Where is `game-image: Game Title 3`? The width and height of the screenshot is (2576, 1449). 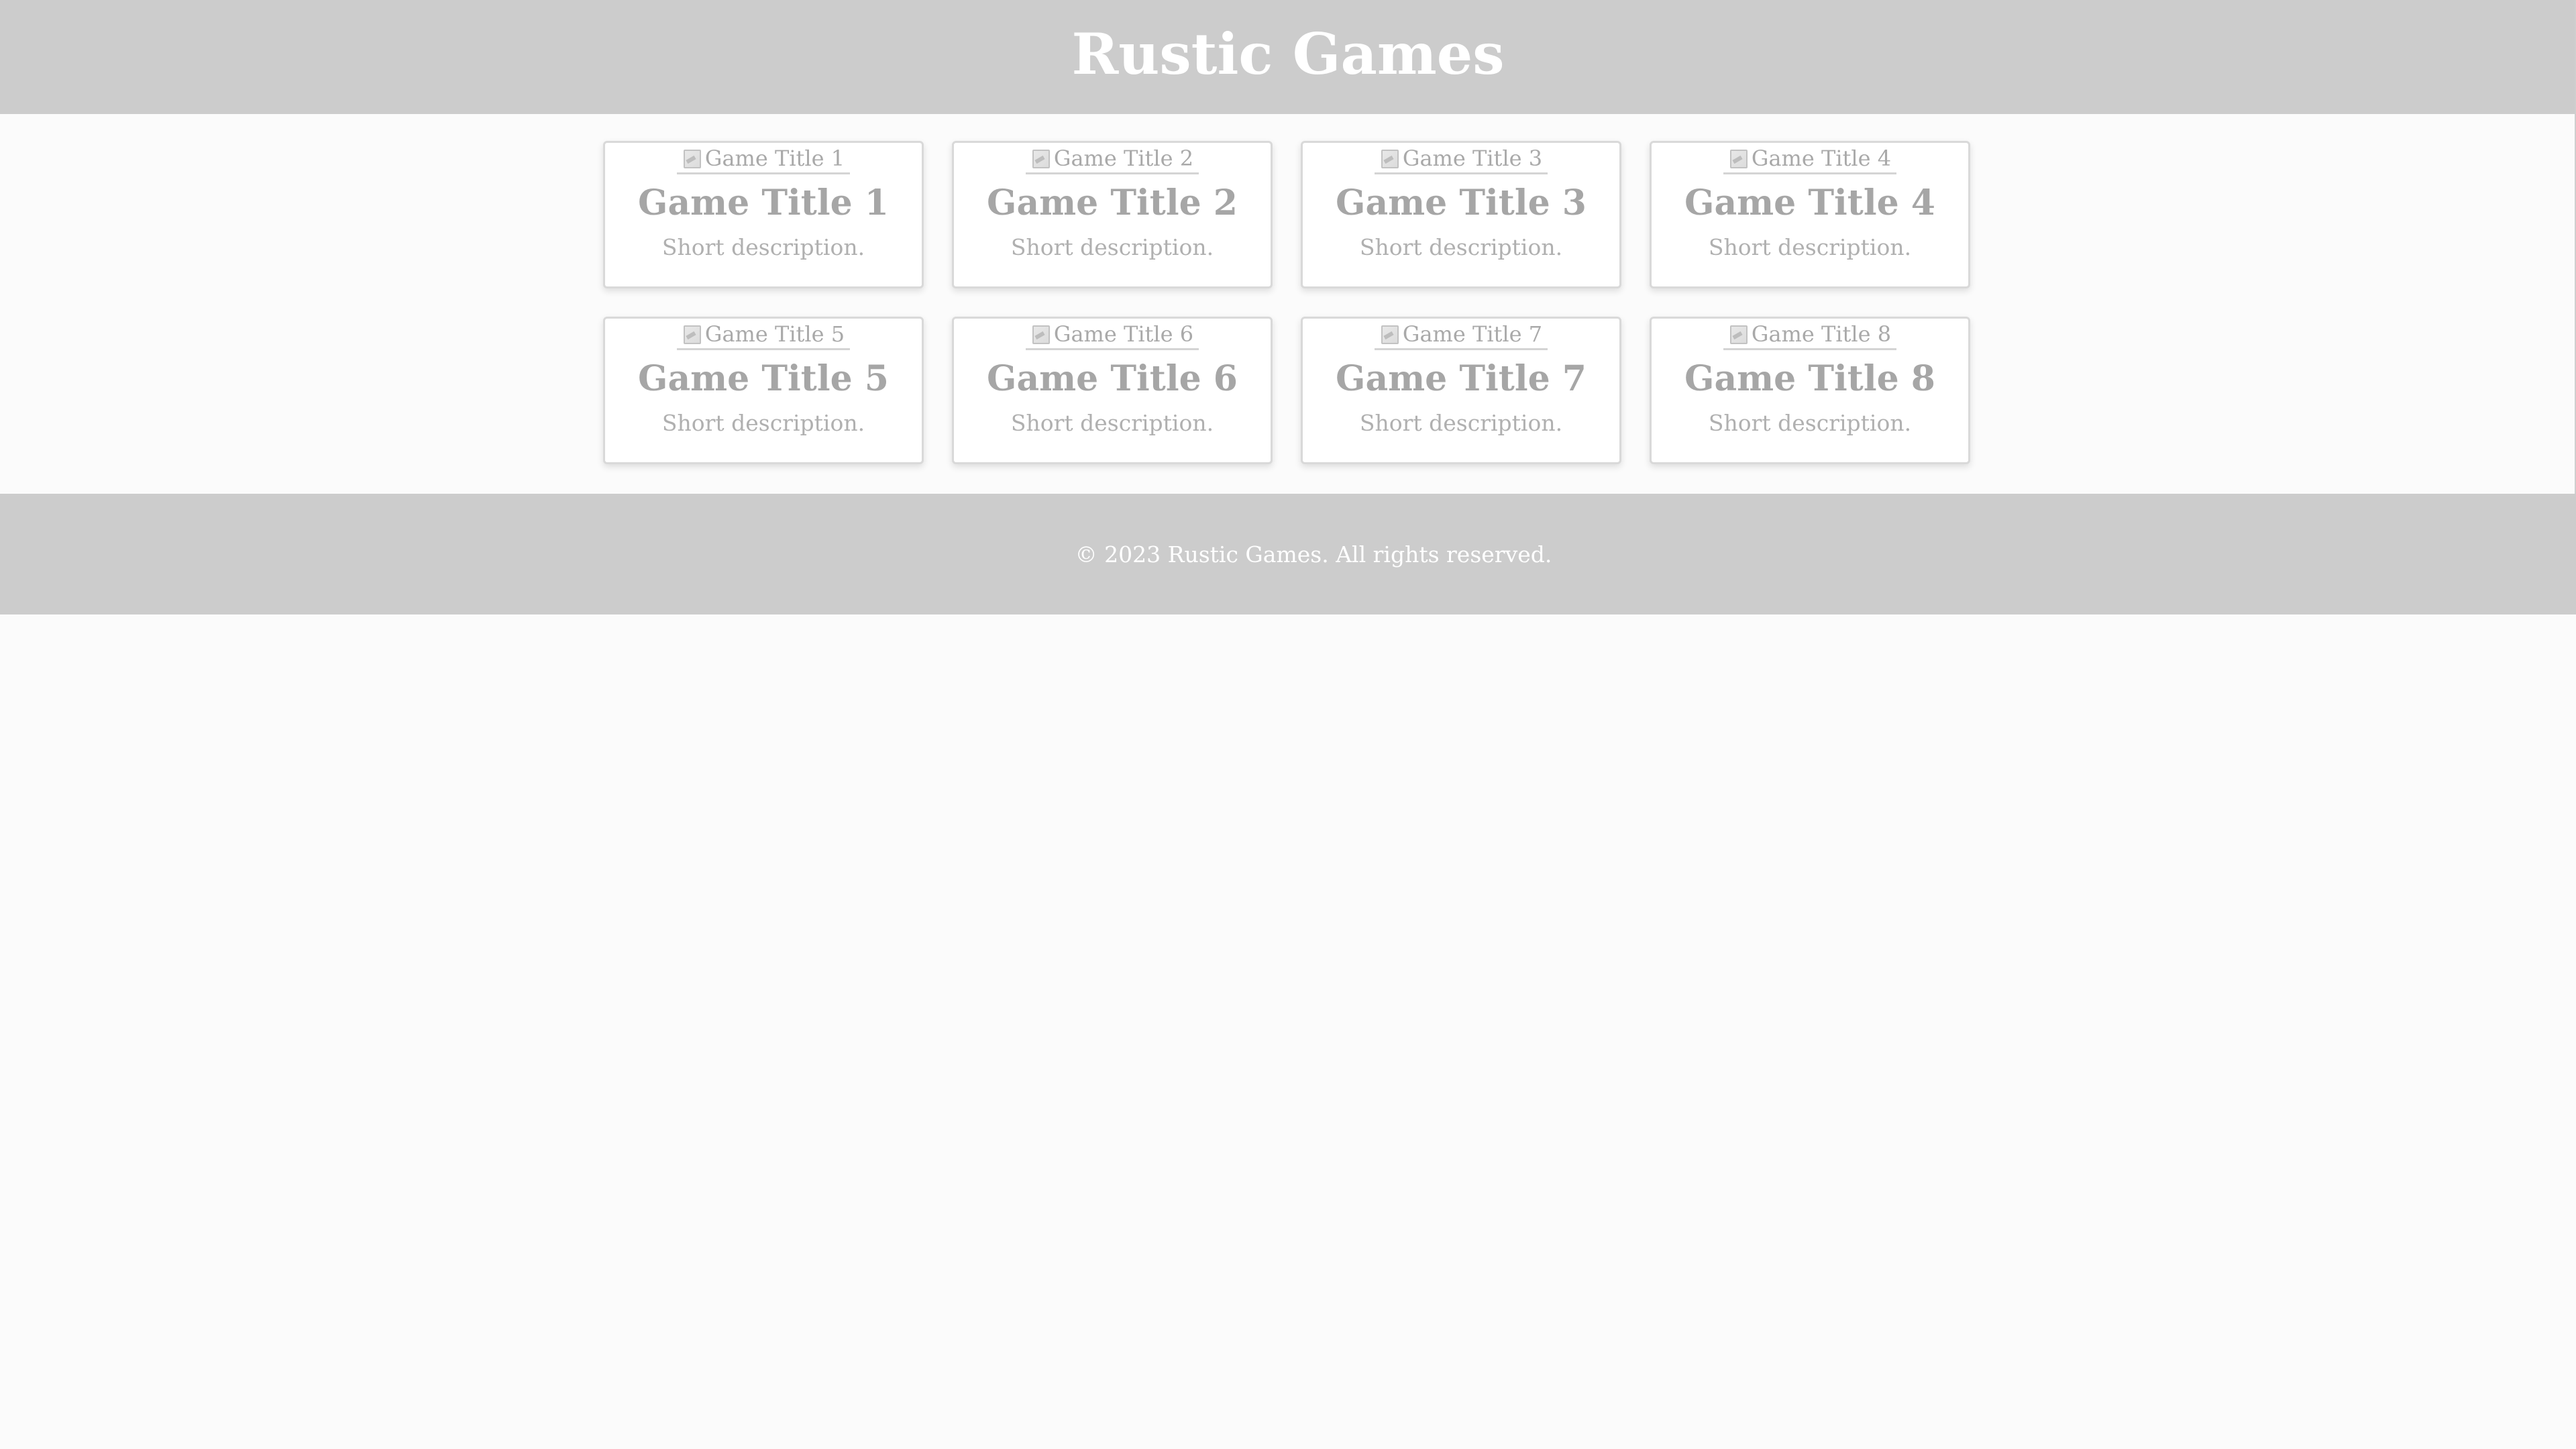
game-image: Game Title 3 is located at coordinates (1461, 159).